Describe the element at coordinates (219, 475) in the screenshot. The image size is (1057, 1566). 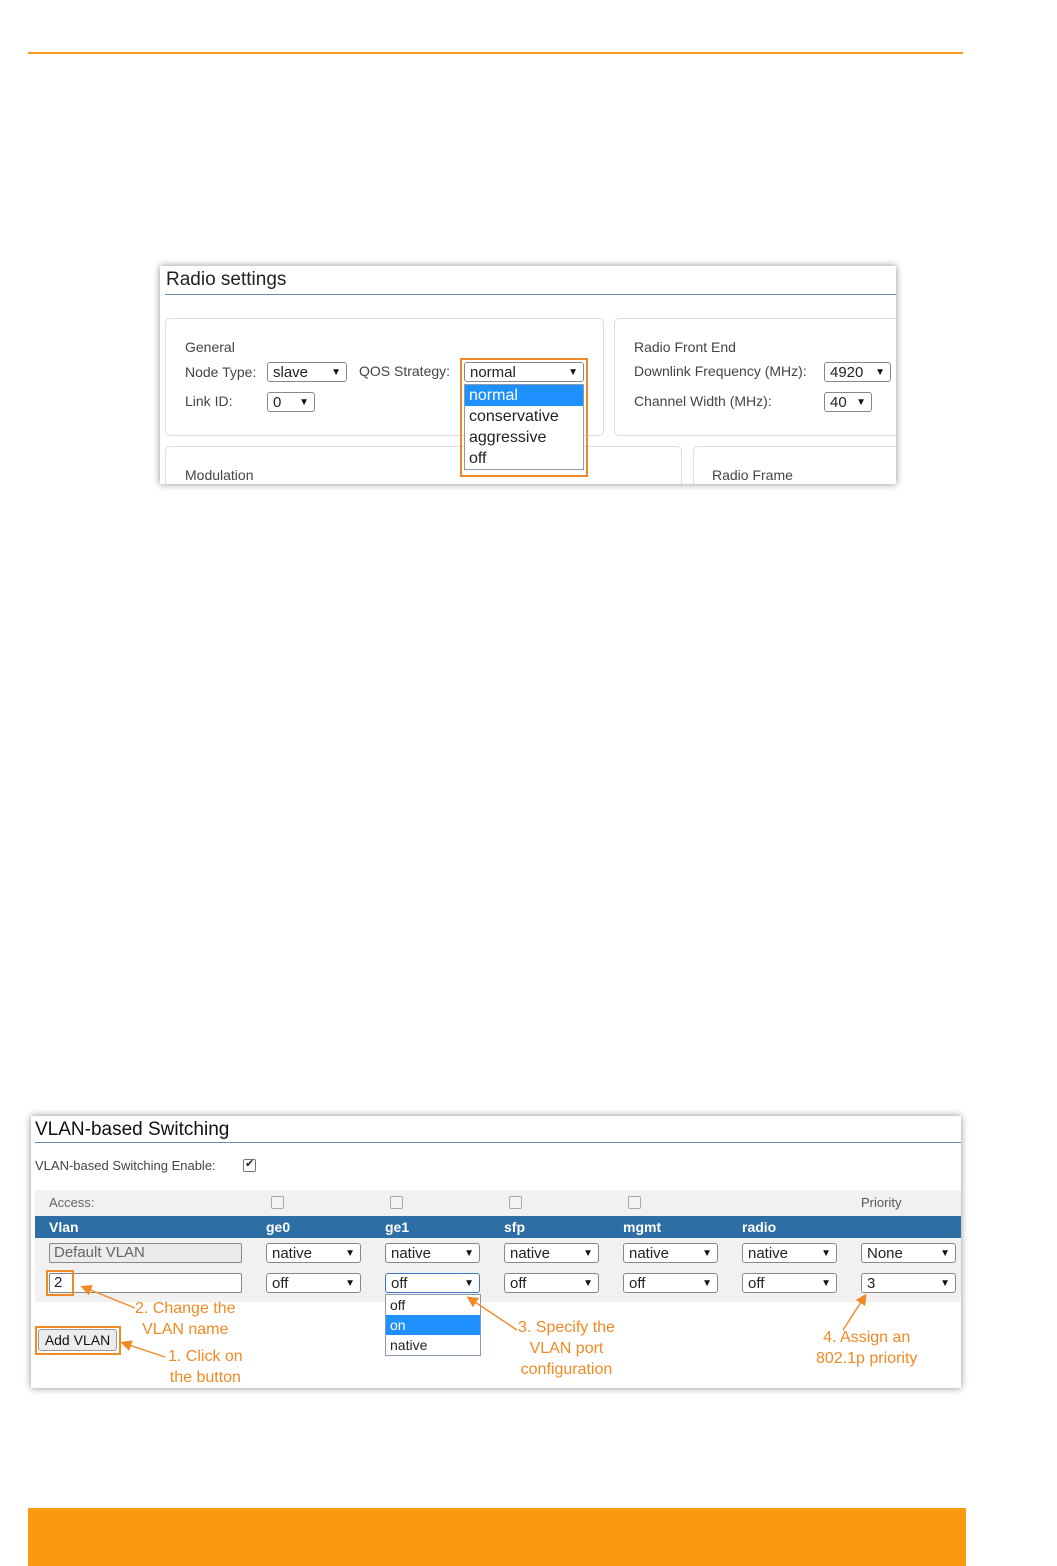
I see `modulation-heading: Modulation` at that location.